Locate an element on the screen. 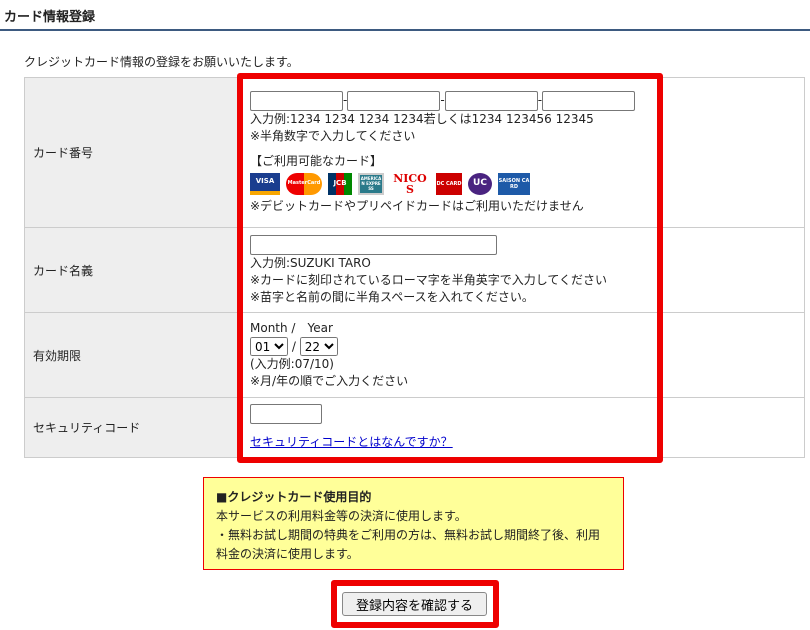  saison-card-logo: SAISON CARD is located at coordinates (514, 183).